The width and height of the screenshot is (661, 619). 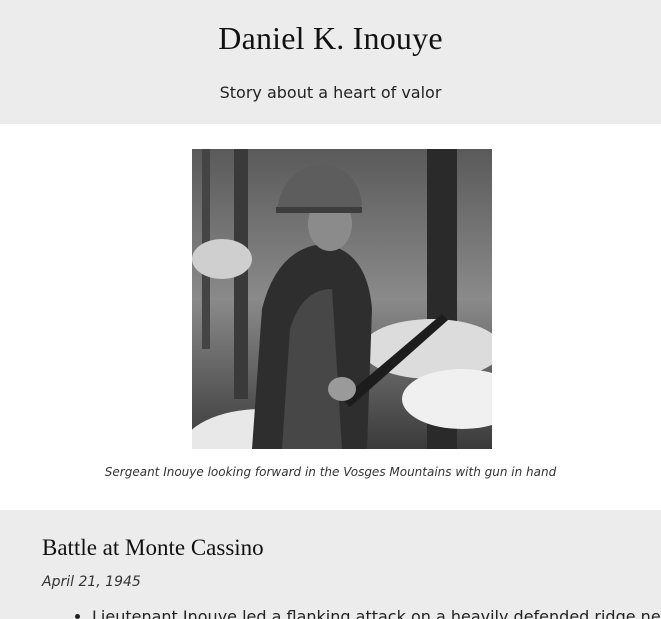 What do you see at coordinates (330, 38) in the screenshot?
I see `page-title: Daniel K. Inouye` at bounding box center [330, 38].